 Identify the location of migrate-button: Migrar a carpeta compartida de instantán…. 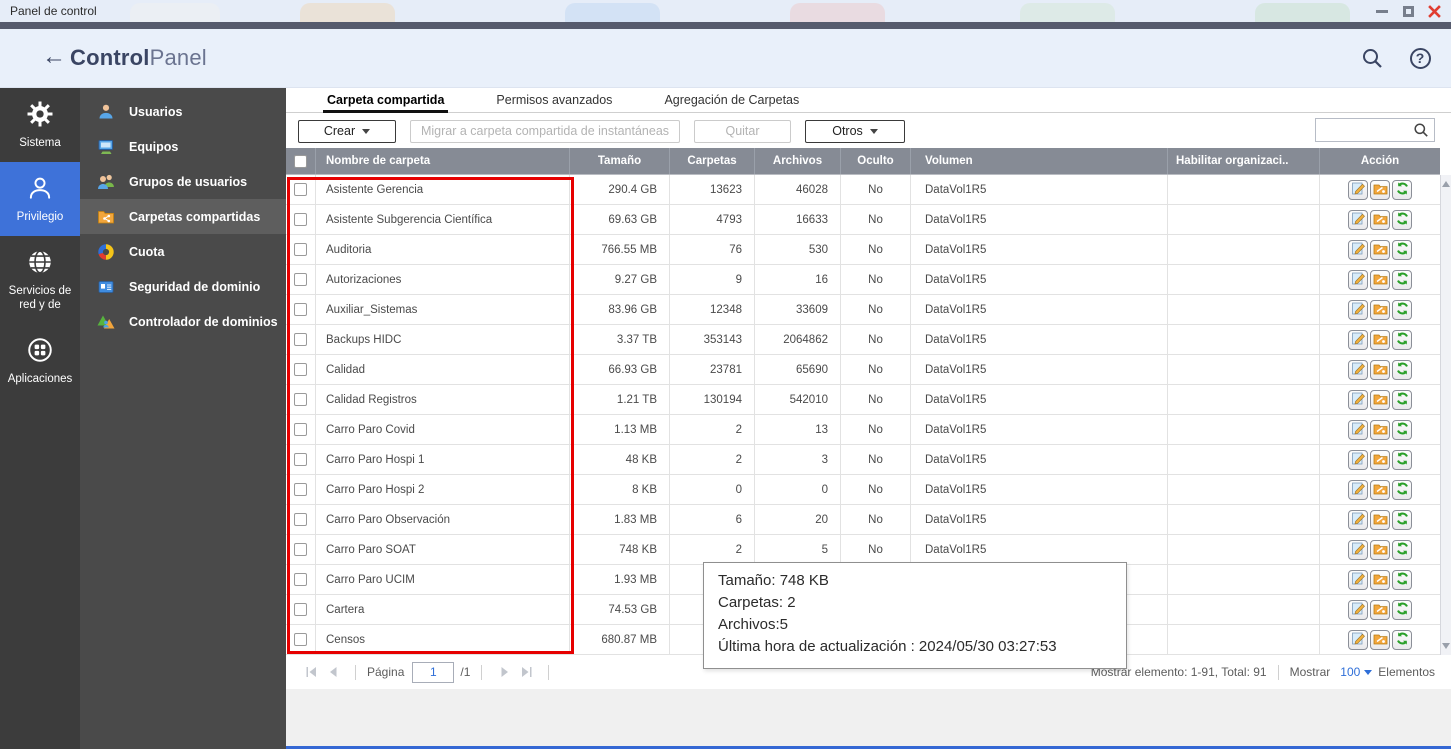
(545, 131).